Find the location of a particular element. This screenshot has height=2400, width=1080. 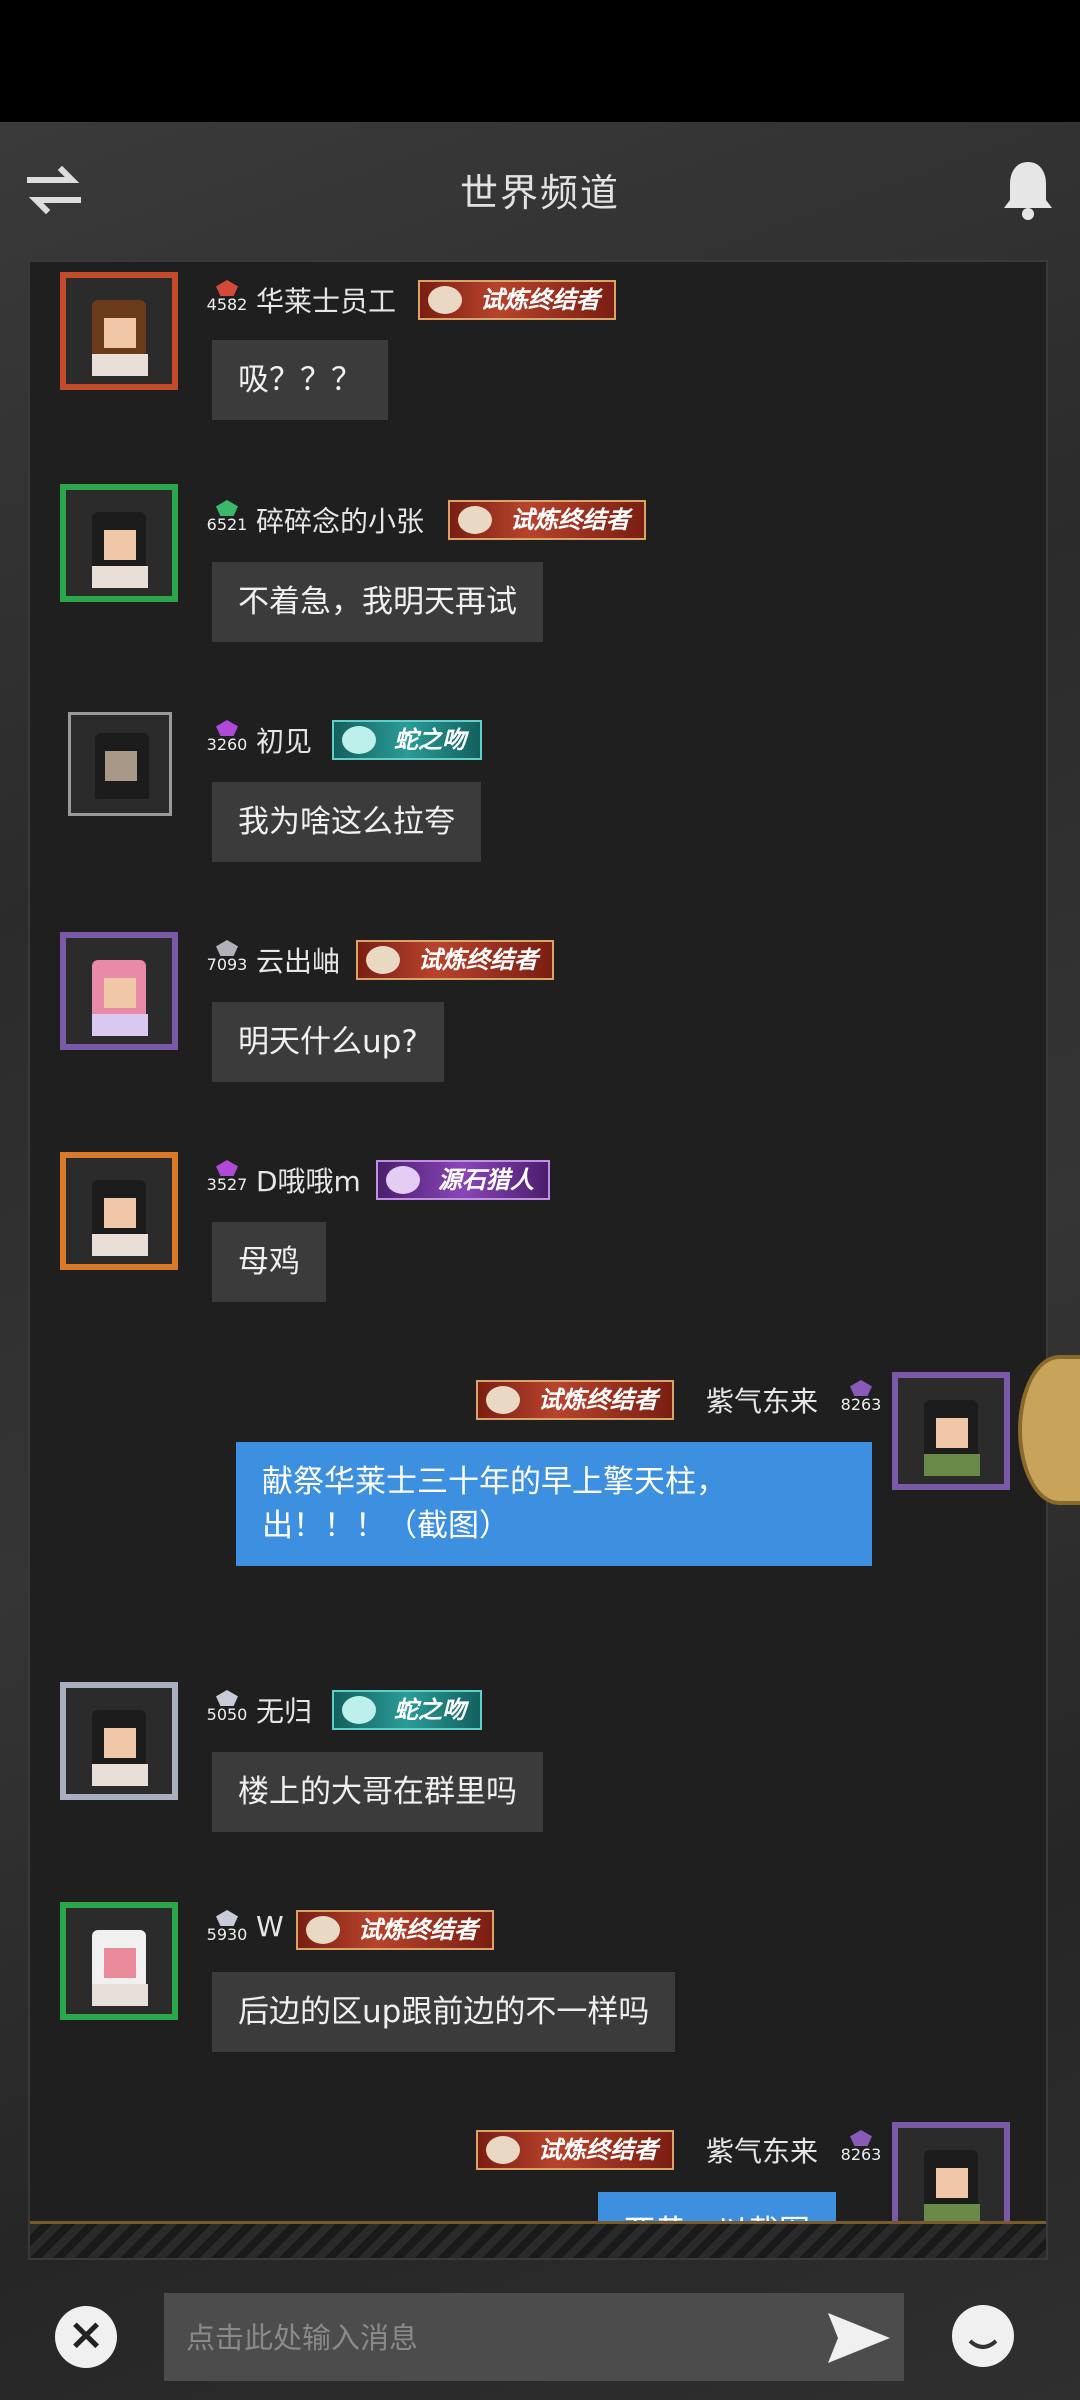

username: 华莱士员工 is located at coordinates (326, 300).